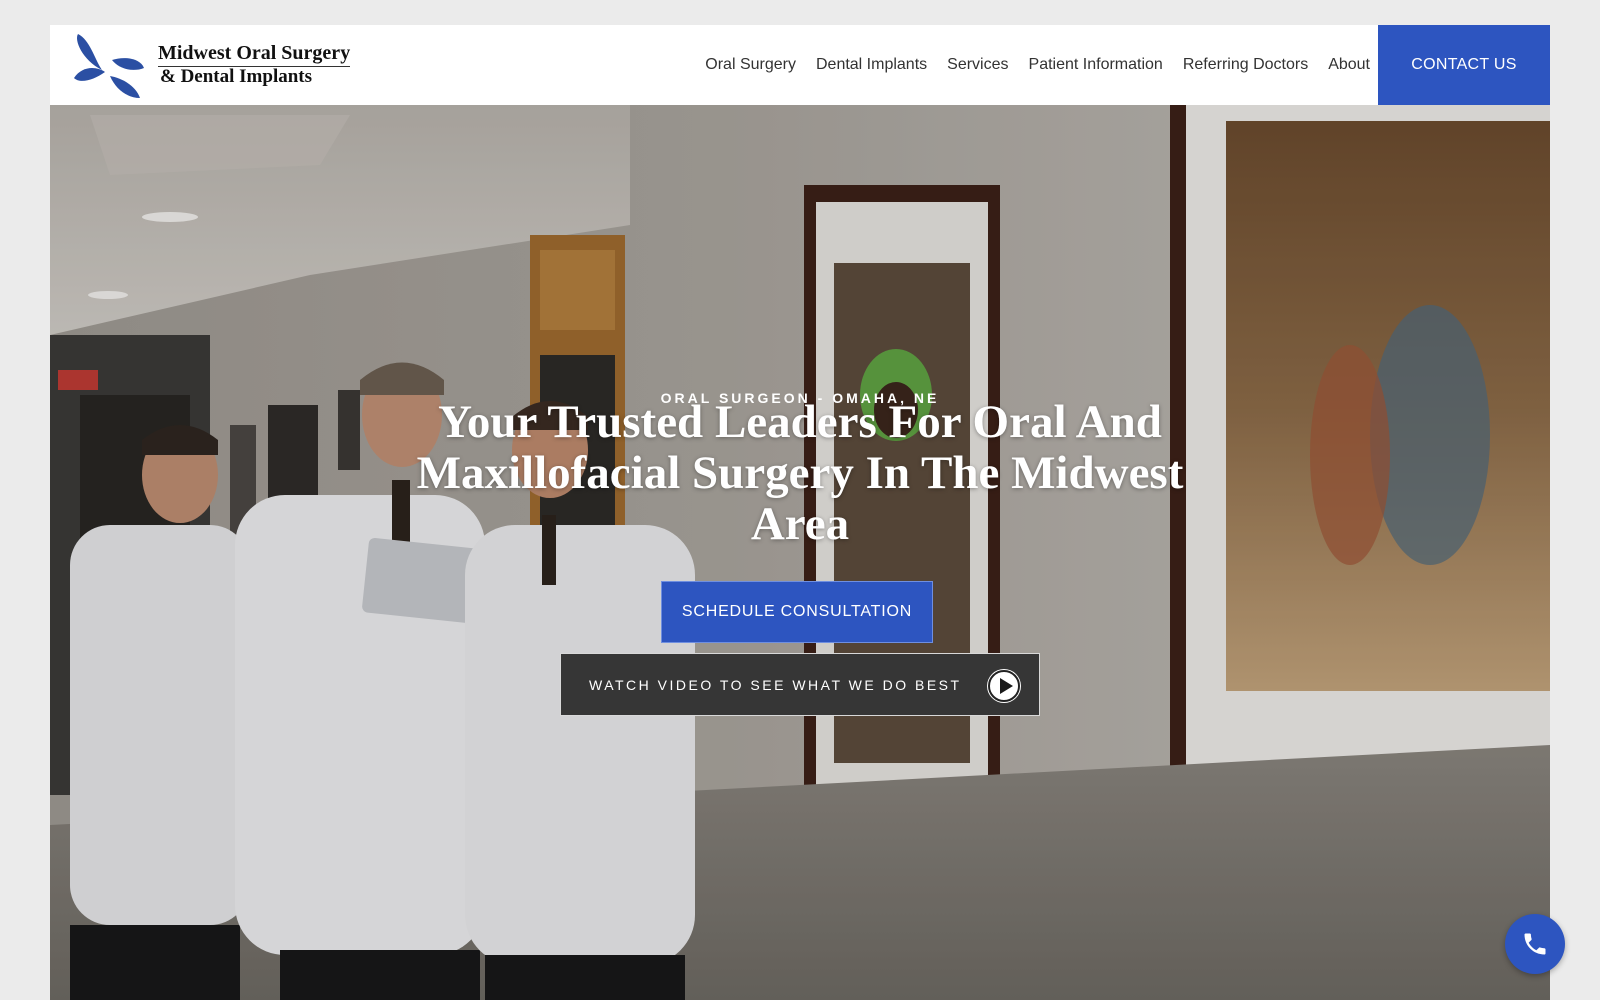 Image resolution: width=1600 pixels, height=1000 pixels. Describe the element at coordinates (871, 65) in the screenshot. I see `nav-item-dental-implants: Dental Implants` at that location.